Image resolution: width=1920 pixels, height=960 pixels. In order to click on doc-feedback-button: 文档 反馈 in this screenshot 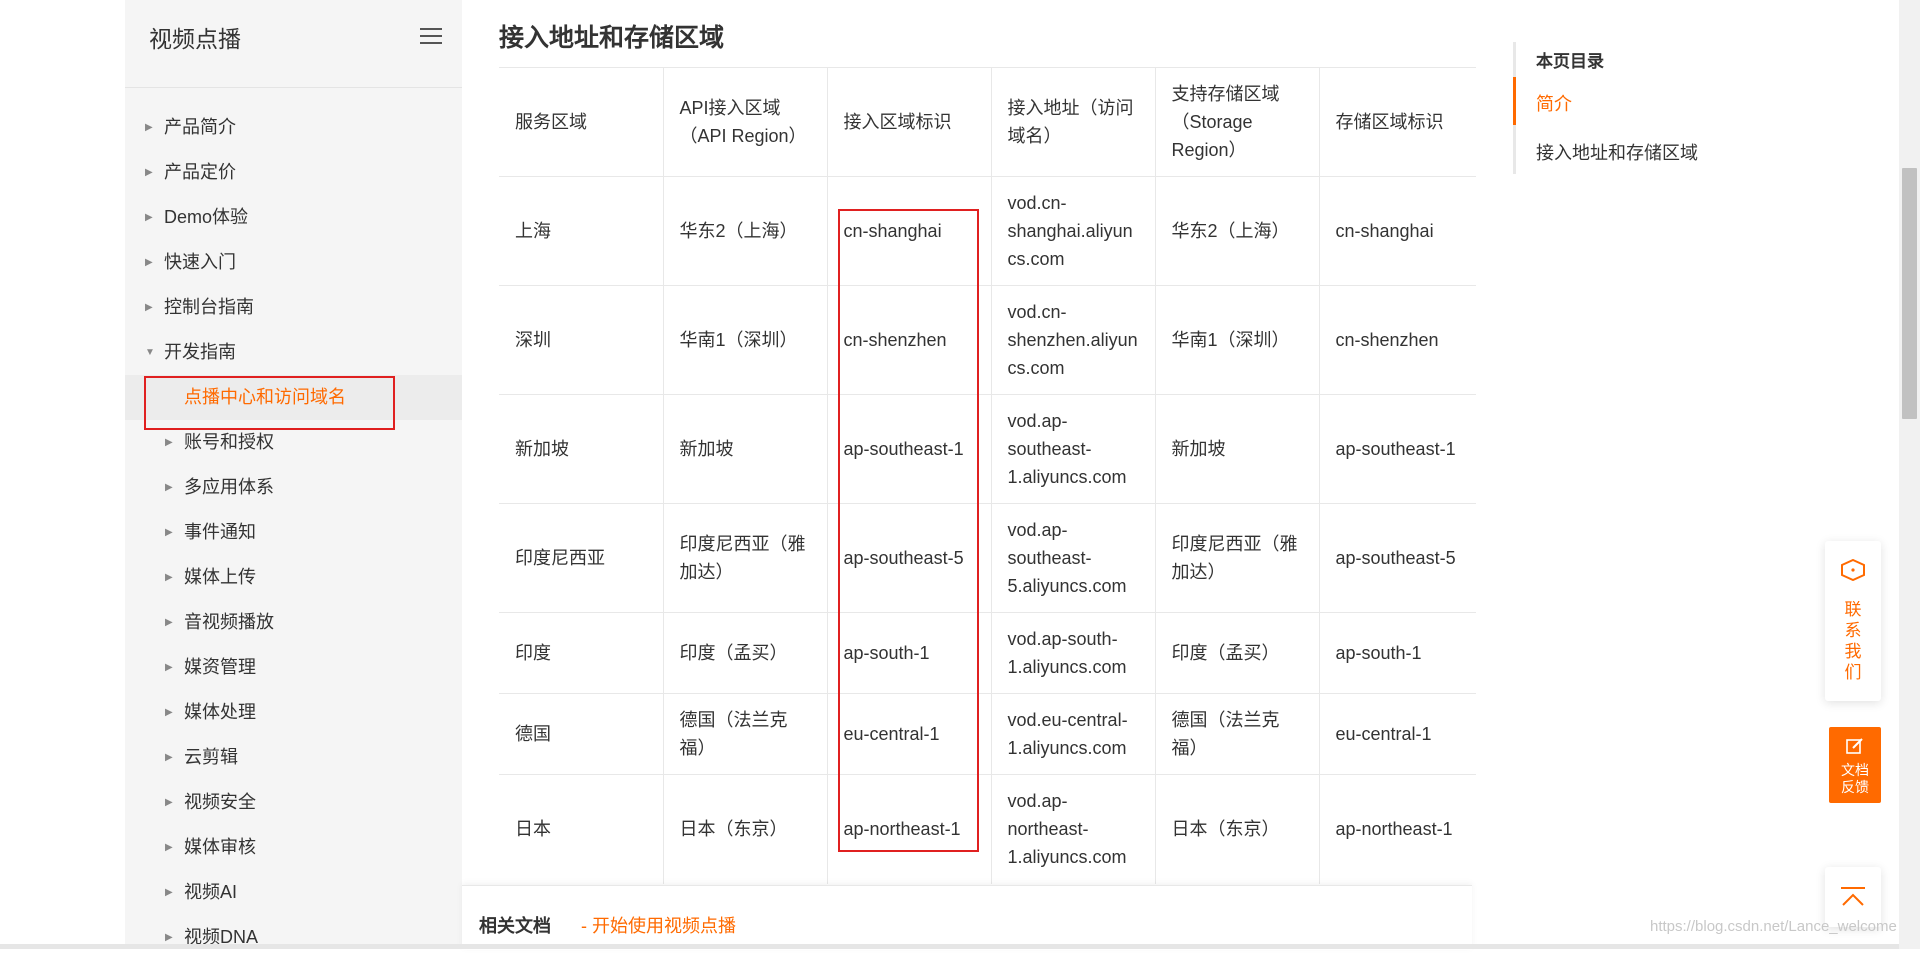, I will do `click(1855, 765)`.